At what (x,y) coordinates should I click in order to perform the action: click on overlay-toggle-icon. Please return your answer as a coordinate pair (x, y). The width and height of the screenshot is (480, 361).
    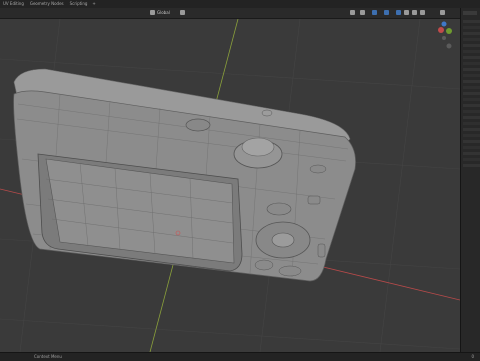
    Looking at the image, I should click on (374, 12).